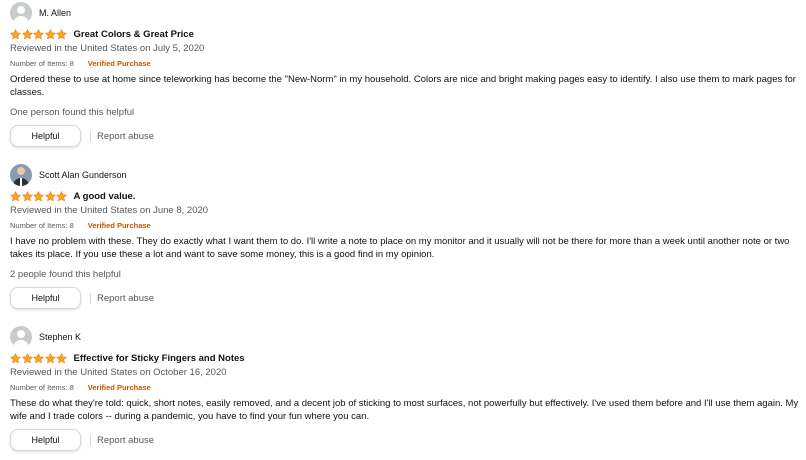 The height and width of the screenshot is (460, 806). Describe the element at coordinates (60, 337) in the screenshot. I see `reviewer-name: Stephen K` at that location.